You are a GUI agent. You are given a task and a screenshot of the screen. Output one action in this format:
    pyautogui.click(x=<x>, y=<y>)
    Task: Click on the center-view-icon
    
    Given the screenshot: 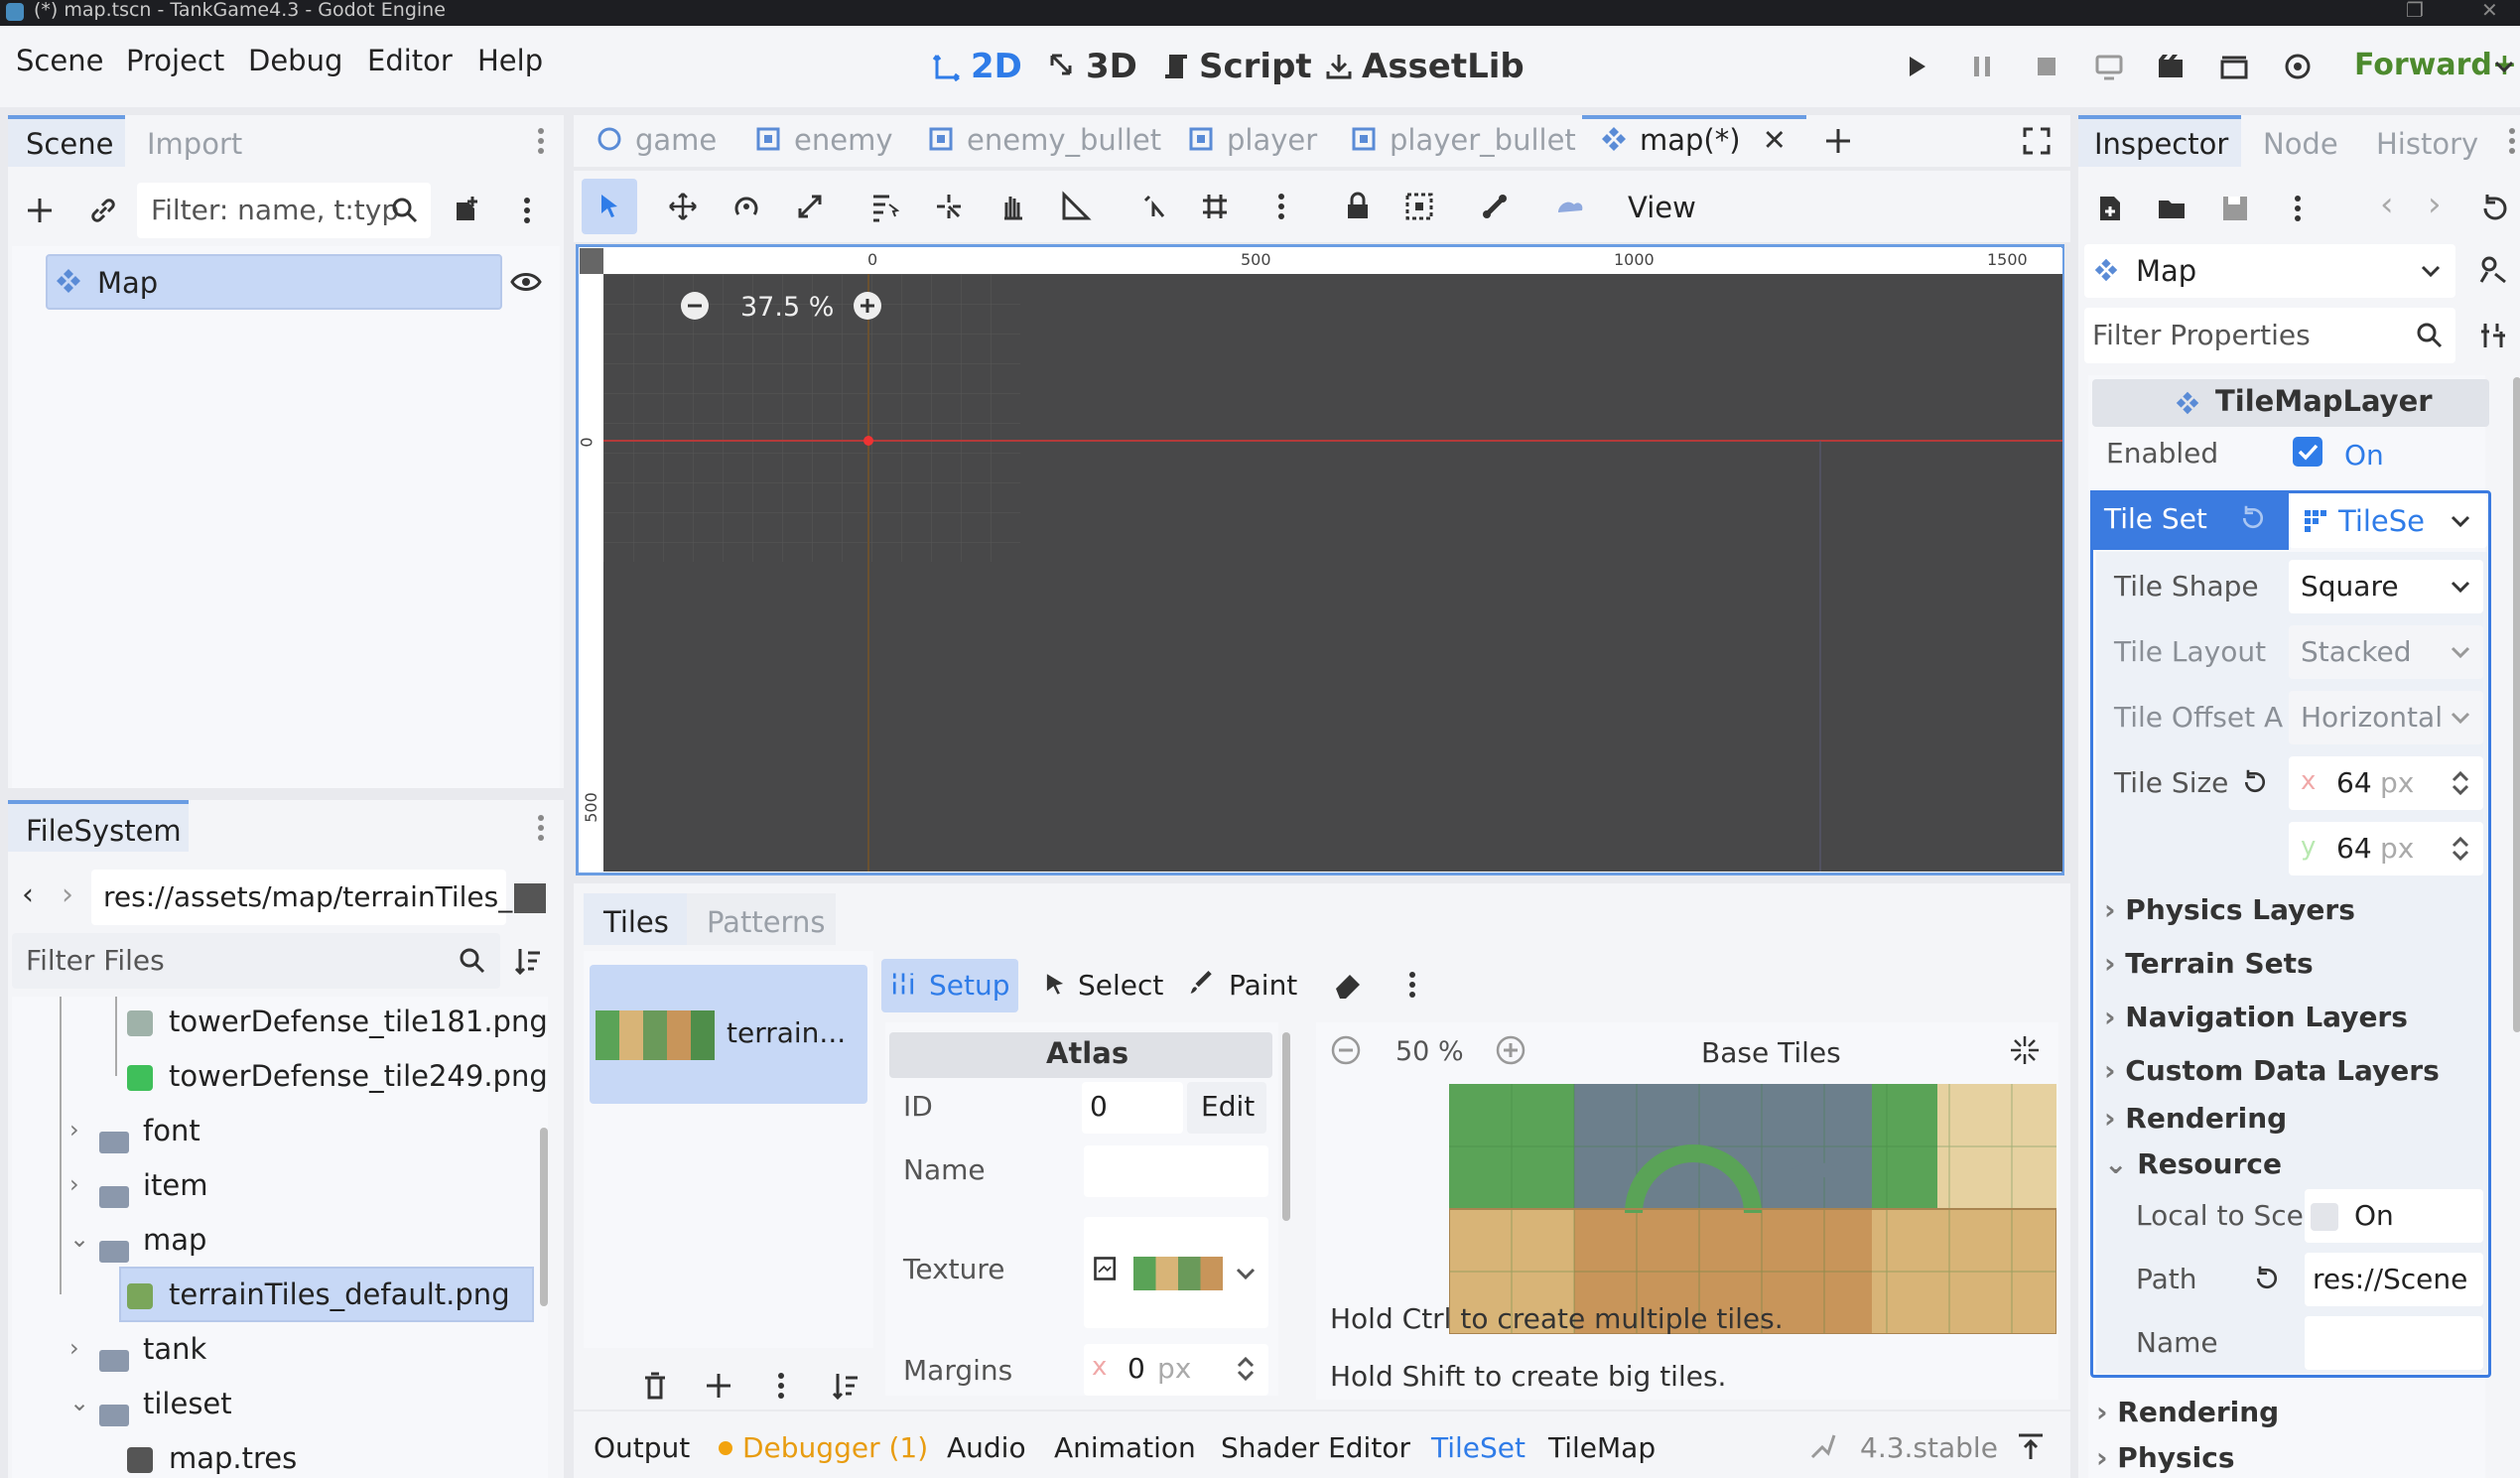 What is the action you would take?
    pyautogui.click(x=2025, y=1050)
    